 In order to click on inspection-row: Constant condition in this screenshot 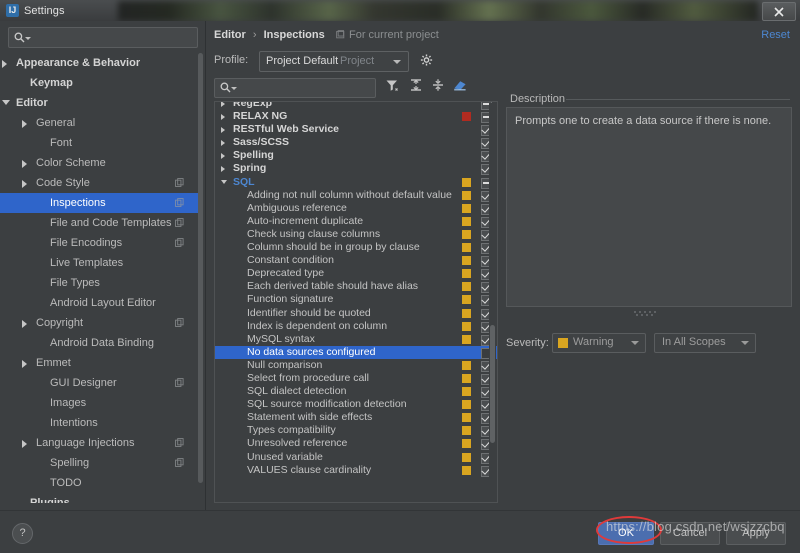, I will do `click(356, 261)`.